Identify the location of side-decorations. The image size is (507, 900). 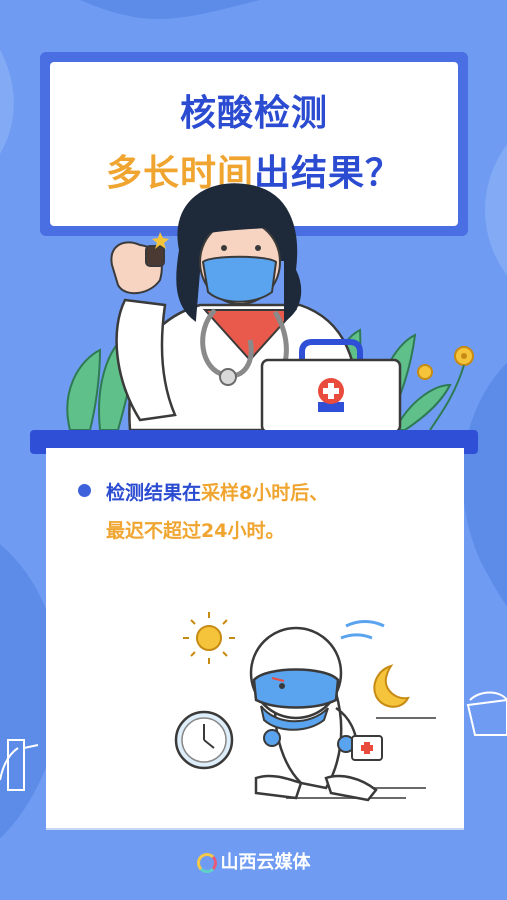
(253, 741).